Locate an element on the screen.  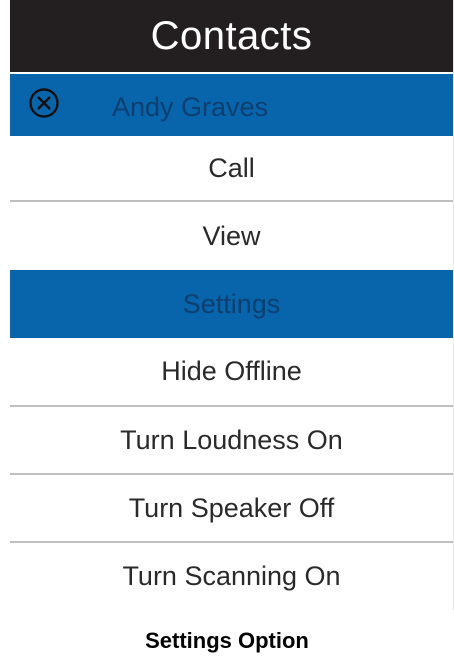
menu-item-call-label: Call is located at coordinates (231, 167).